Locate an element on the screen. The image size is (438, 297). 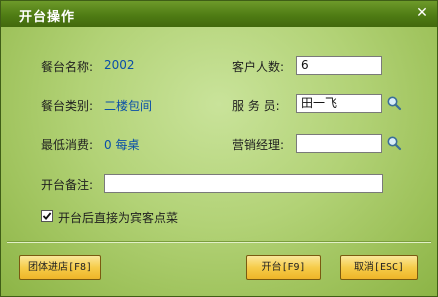
order-dishes-checkbox is located at coordinates (47, 216).